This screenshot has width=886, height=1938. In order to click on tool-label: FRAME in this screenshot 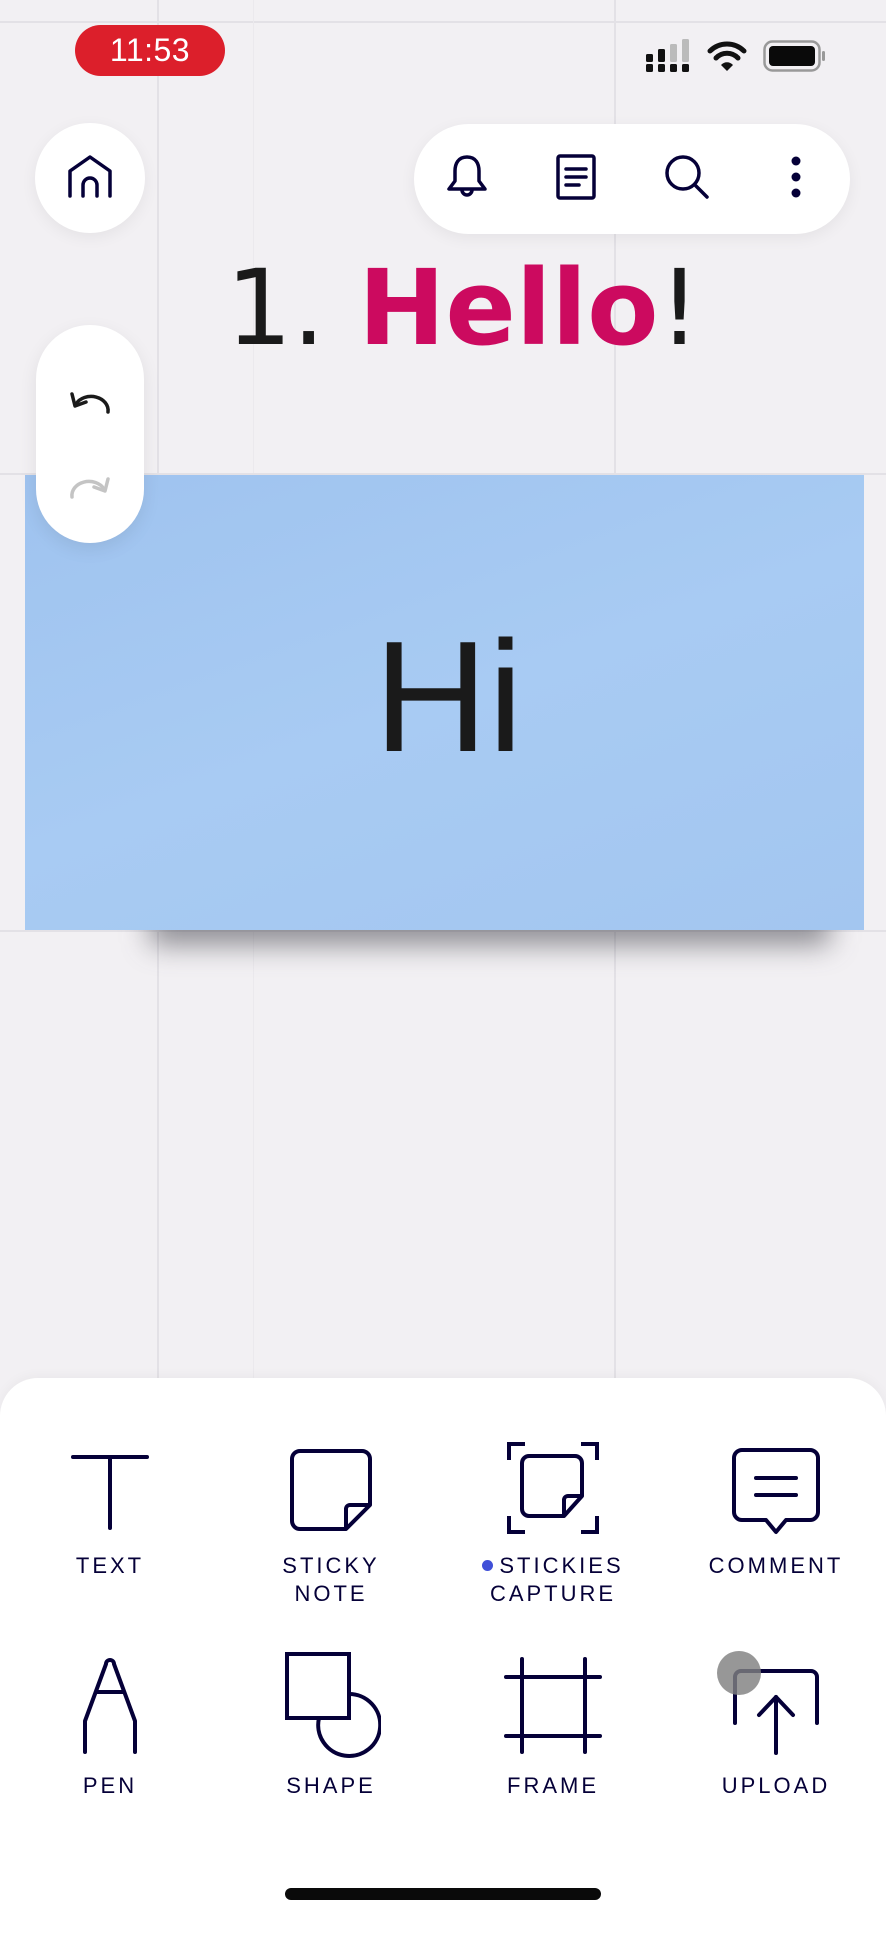, I will do `click(553, 1785)`.